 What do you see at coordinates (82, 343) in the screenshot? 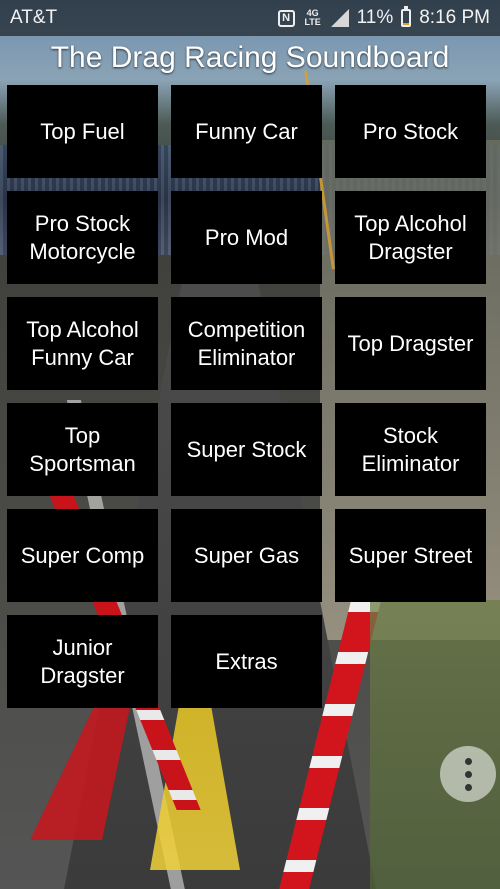
I see `top-alcohol-funny-car-button: Top Alcohol Funny Car` at bounding box center [82, 343].